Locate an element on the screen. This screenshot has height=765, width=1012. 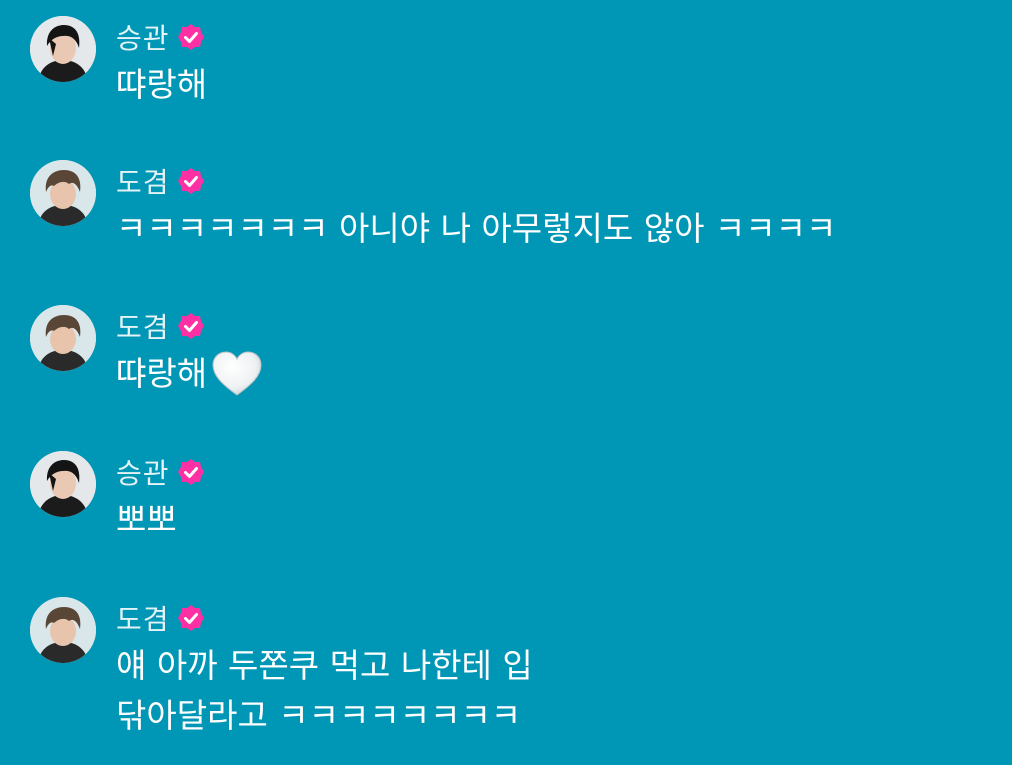
white-heart-icon is located at coordinates (237, 373).